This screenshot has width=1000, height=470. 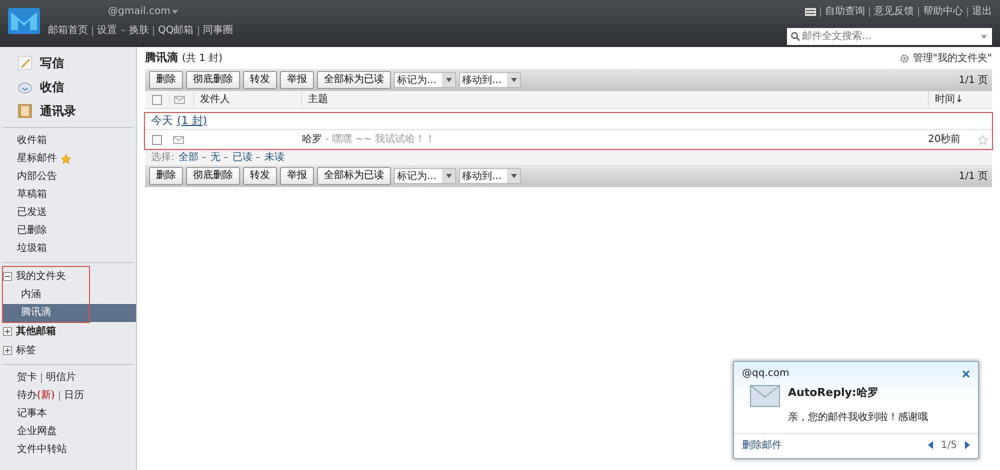 What do you see at coordinates (162, 120) in the screenshot?
I see `group-label: 今天` at bounding box center [162, 120].